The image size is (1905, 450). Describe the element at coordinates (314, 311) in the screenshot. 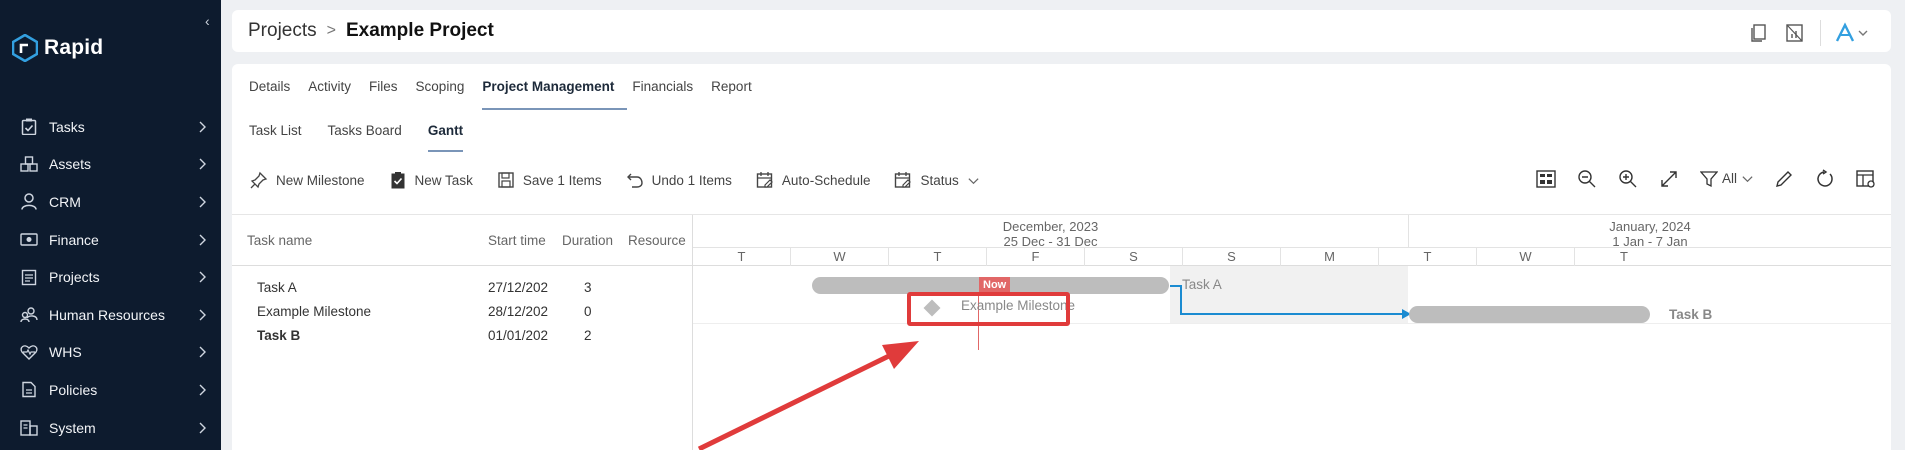

I see `task-name-cell: Example Milestone` at that location.